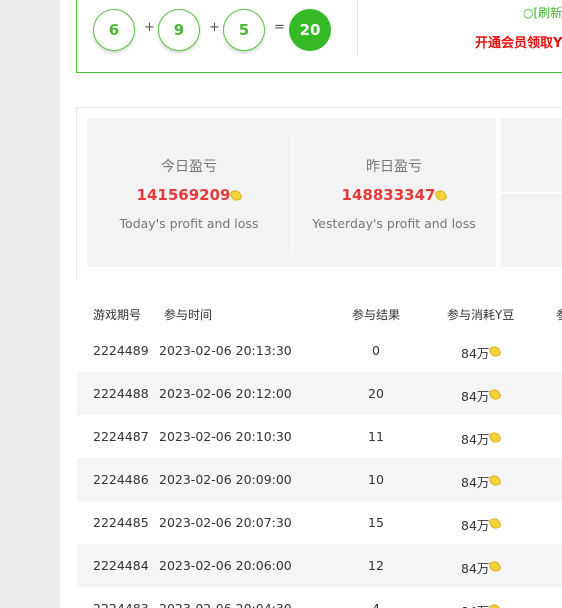  What do you see at coordinates (376, 436) in the screenshot?
I see `cell-result: 11` at bounding box center [376, 436].